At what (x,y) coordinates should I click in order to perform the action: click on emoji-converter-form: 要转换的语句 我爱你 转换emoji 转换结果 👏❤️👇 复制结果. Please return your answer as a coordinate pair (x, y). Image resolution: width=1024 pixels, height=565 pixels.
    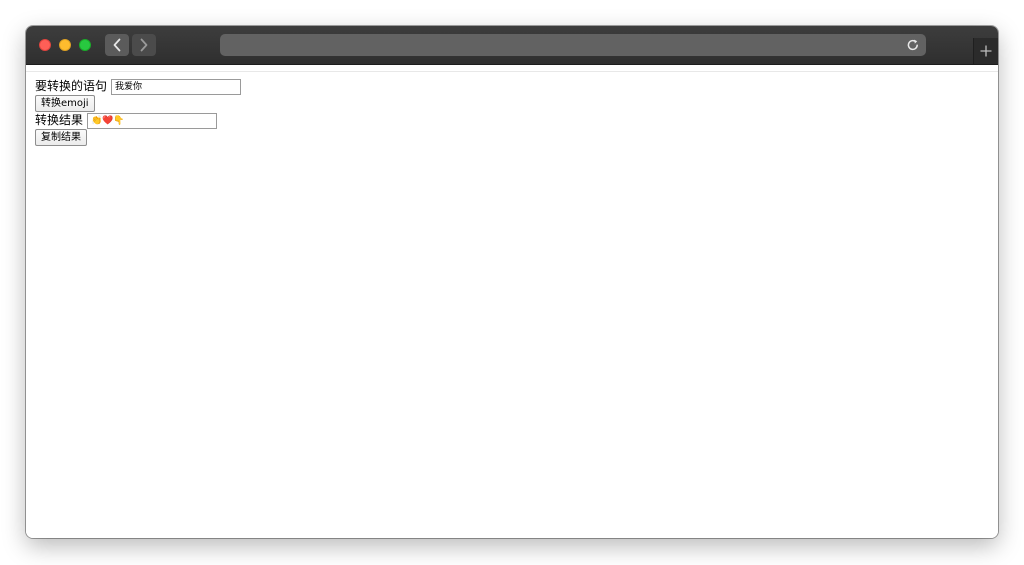
    Looking at the image, I should click on (138, 112).